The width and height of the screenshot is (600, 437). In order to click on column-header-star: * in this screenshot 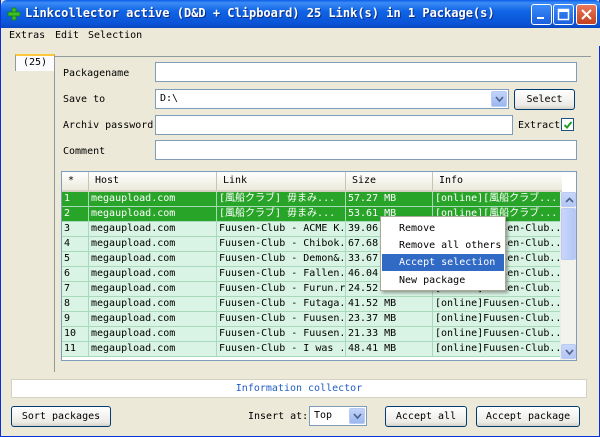, I will do `click(75, 181)`.